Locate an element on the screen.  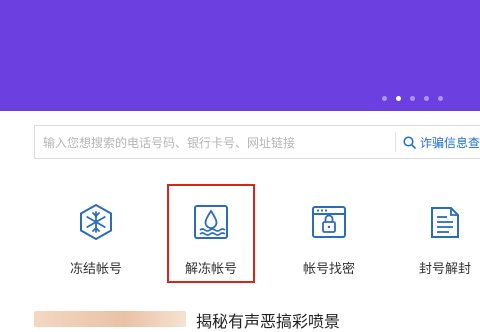
tile-label: 帐号找密 is located at coordinates (328, 269).